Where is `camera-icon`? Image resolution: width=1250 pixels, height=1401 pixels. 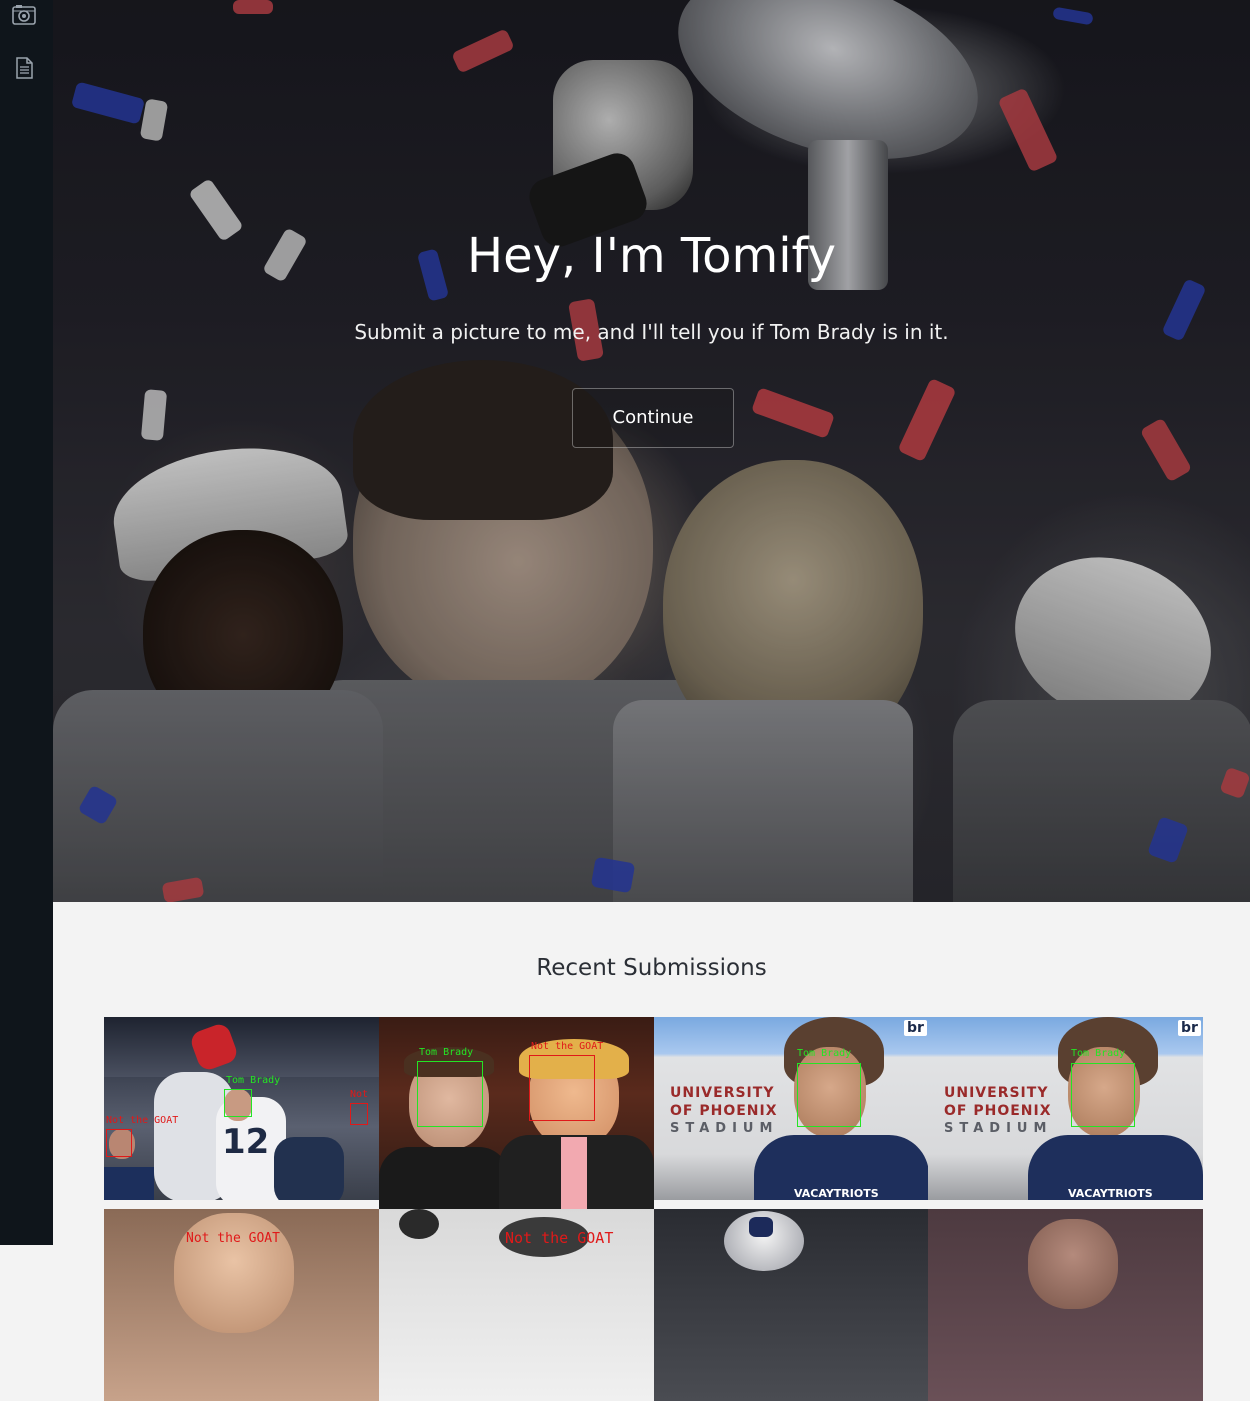 camera-icon is located at coordinates (24, 16).